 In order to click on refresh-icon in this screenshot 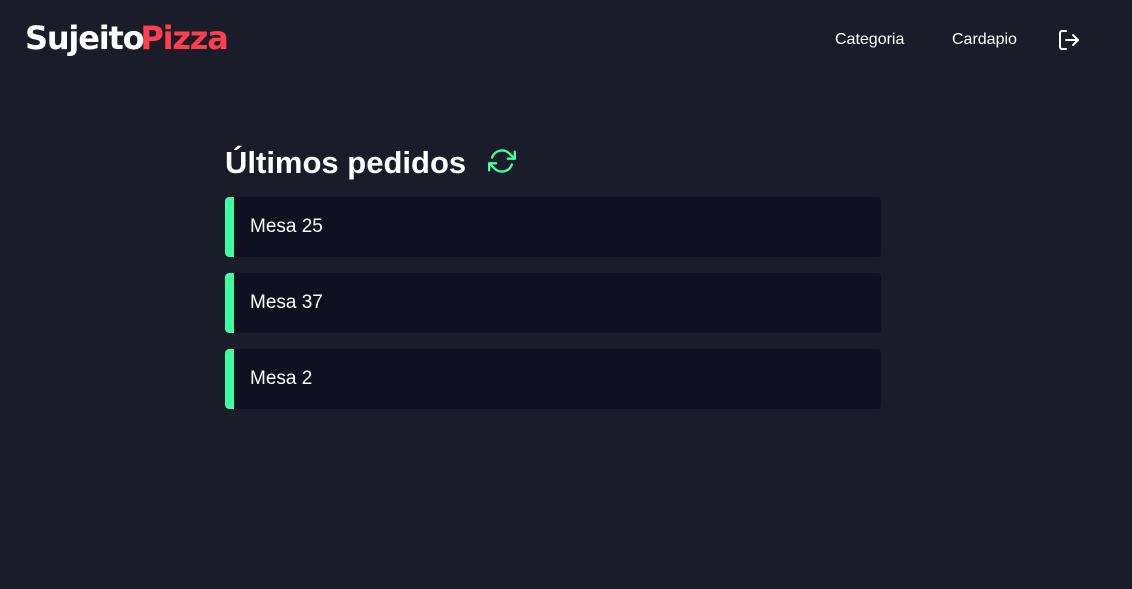, I will do `click(502, 161)`.